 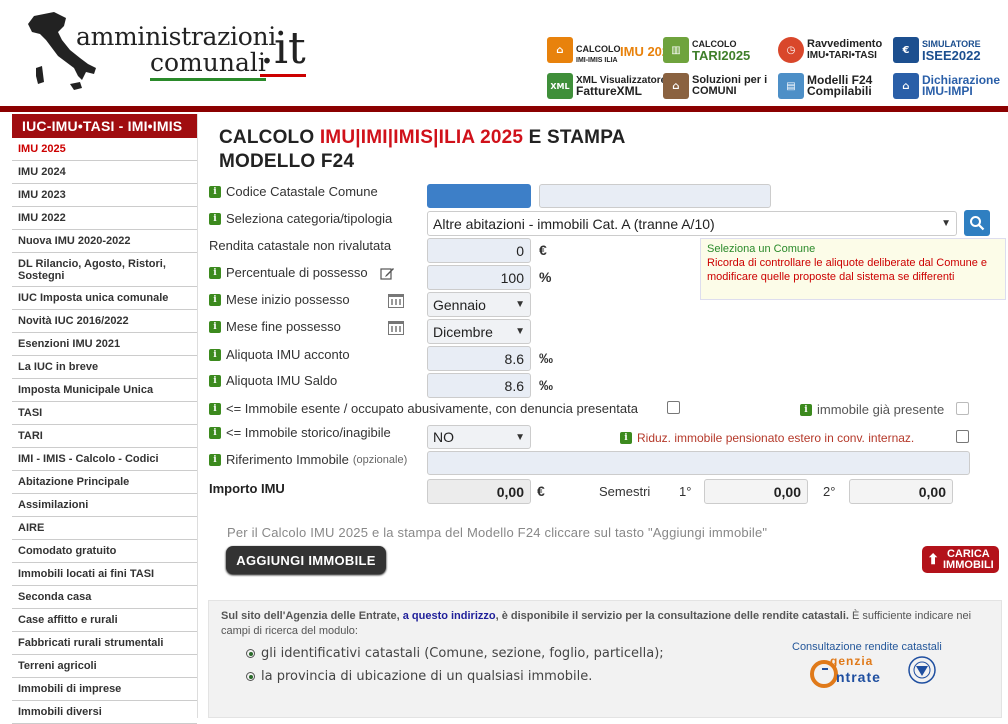 What do you see at coordinates (287, 161) in the screenshot?
I see `title-line2: MODELLO F24` at bounding box center [287, 161].